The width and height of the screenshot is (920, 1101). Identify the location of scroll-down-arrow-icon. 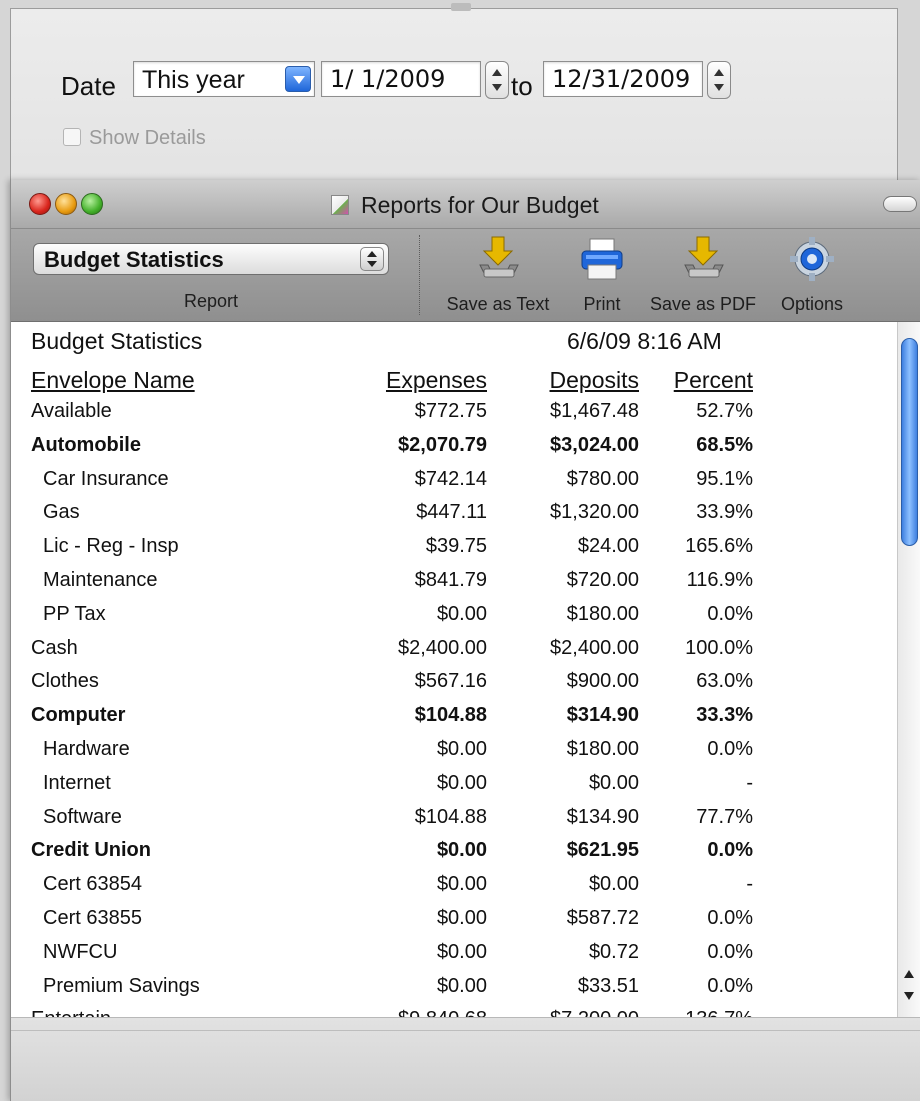
(909, 996).